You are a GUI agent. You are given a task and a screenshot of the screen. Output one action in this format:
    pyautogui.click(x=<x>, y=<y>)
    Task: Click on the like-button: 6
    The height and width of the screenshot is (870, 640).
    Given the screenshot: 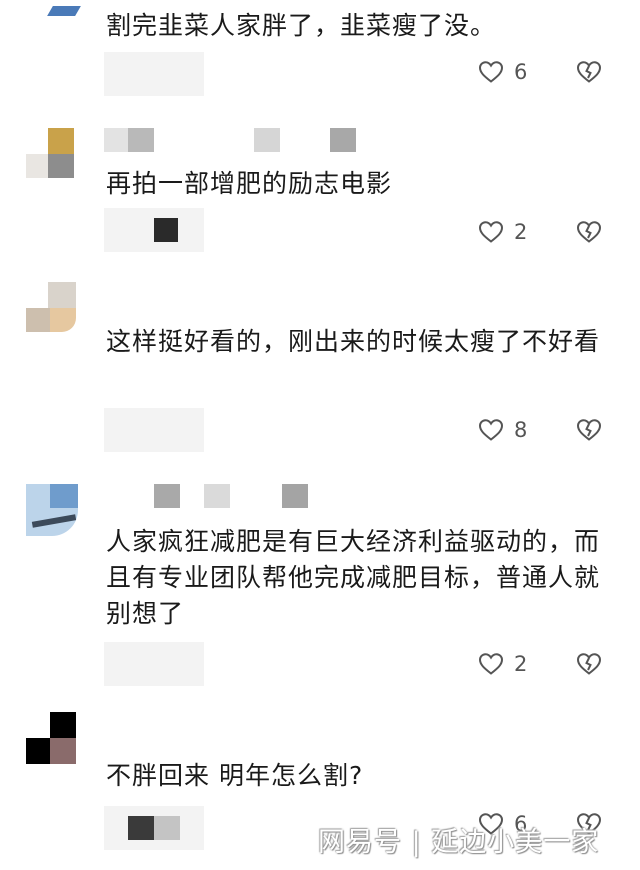 What is the action you would take?
    pyautogui.click(x=502, y=72)
    